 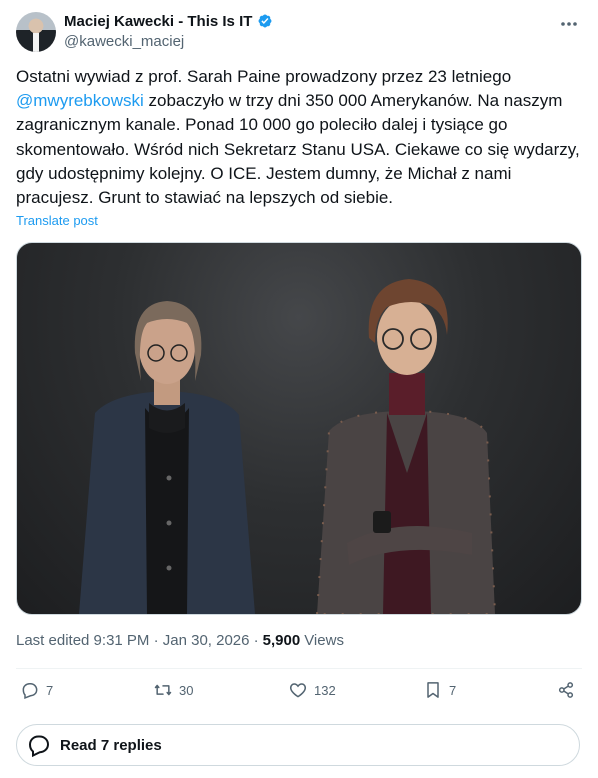 What do you see at coordinates (111, 745) in the screenshot?
I see `read-replies-label: Read 7 replies` at bounding box center [111, 745].